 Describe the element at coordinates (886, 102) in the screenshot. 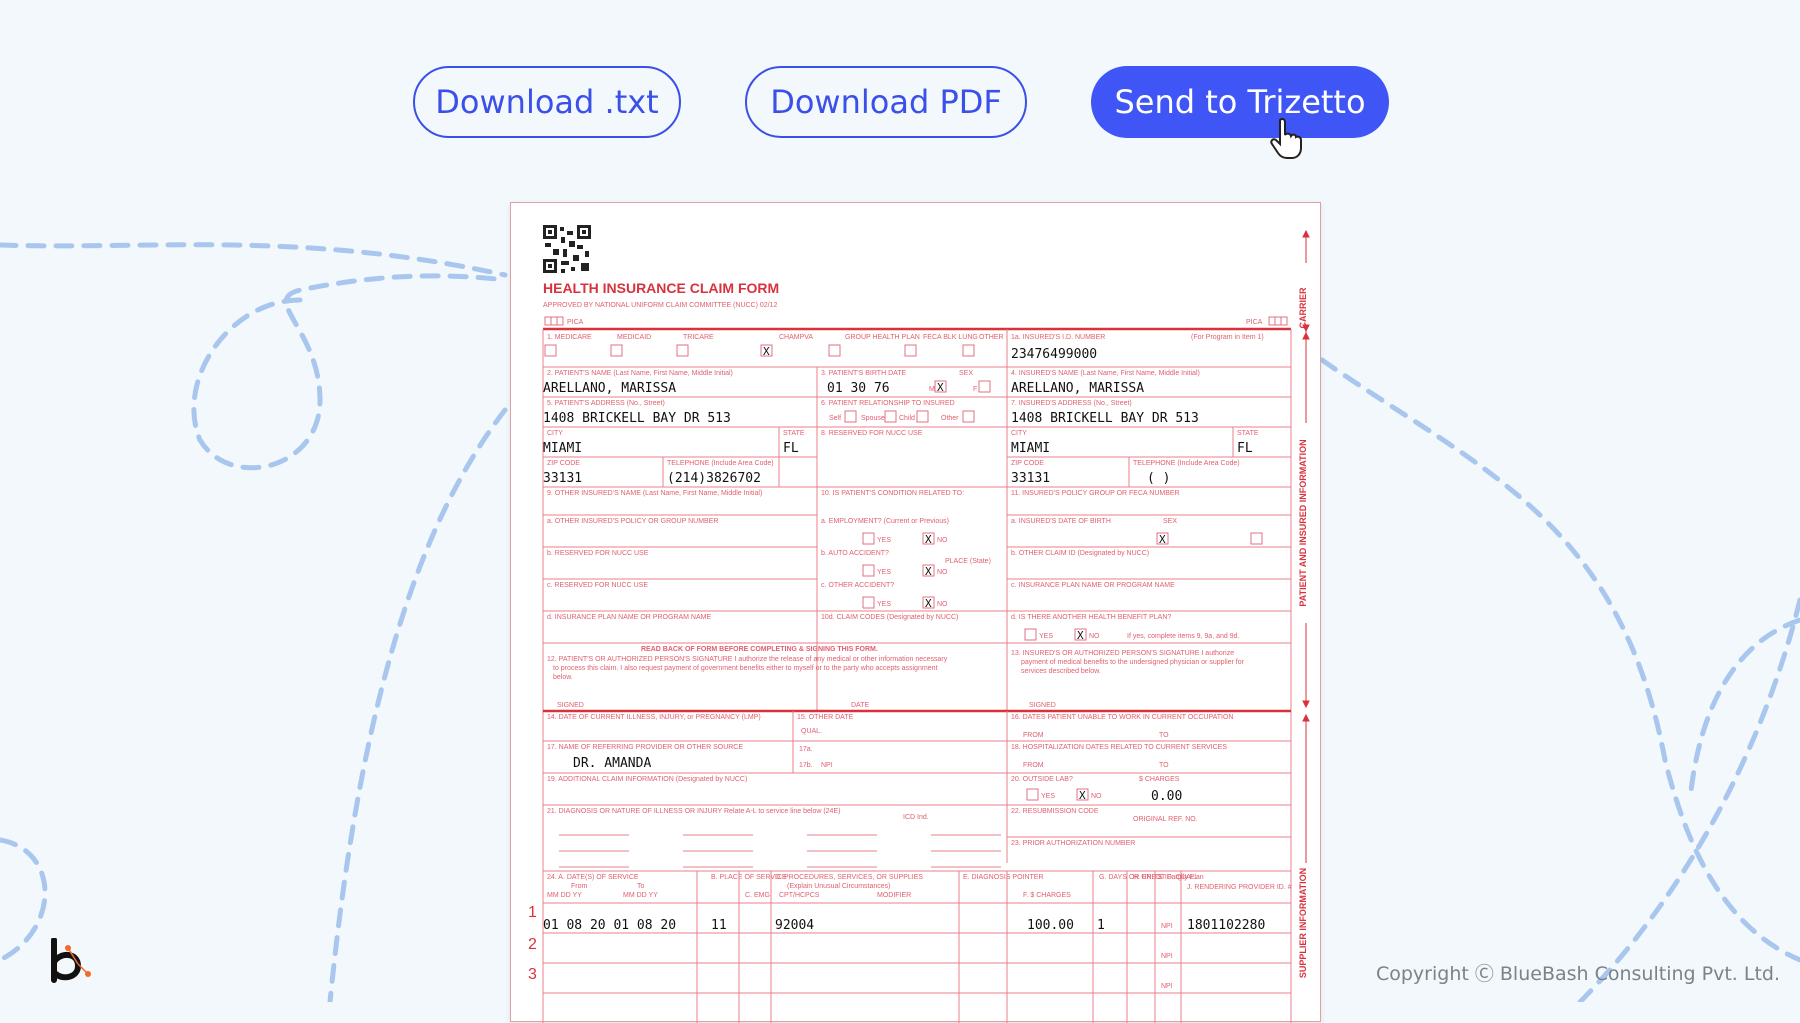

I see `download-pdf-button: Download PDF` at that location.